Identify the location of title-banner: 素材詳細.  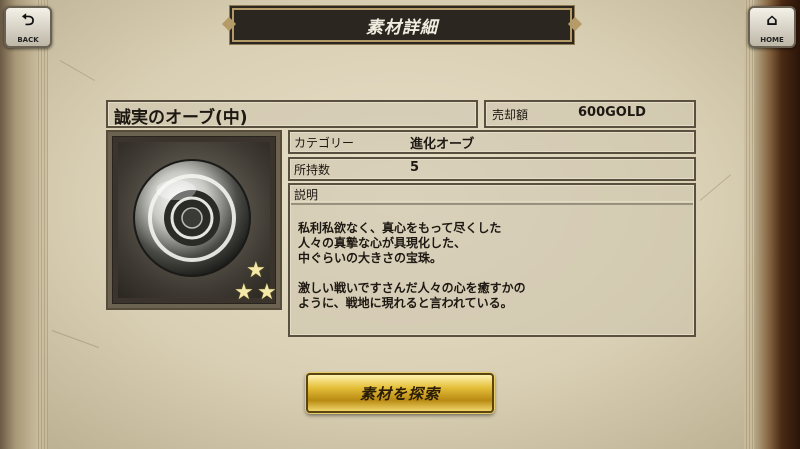
(402, 25).